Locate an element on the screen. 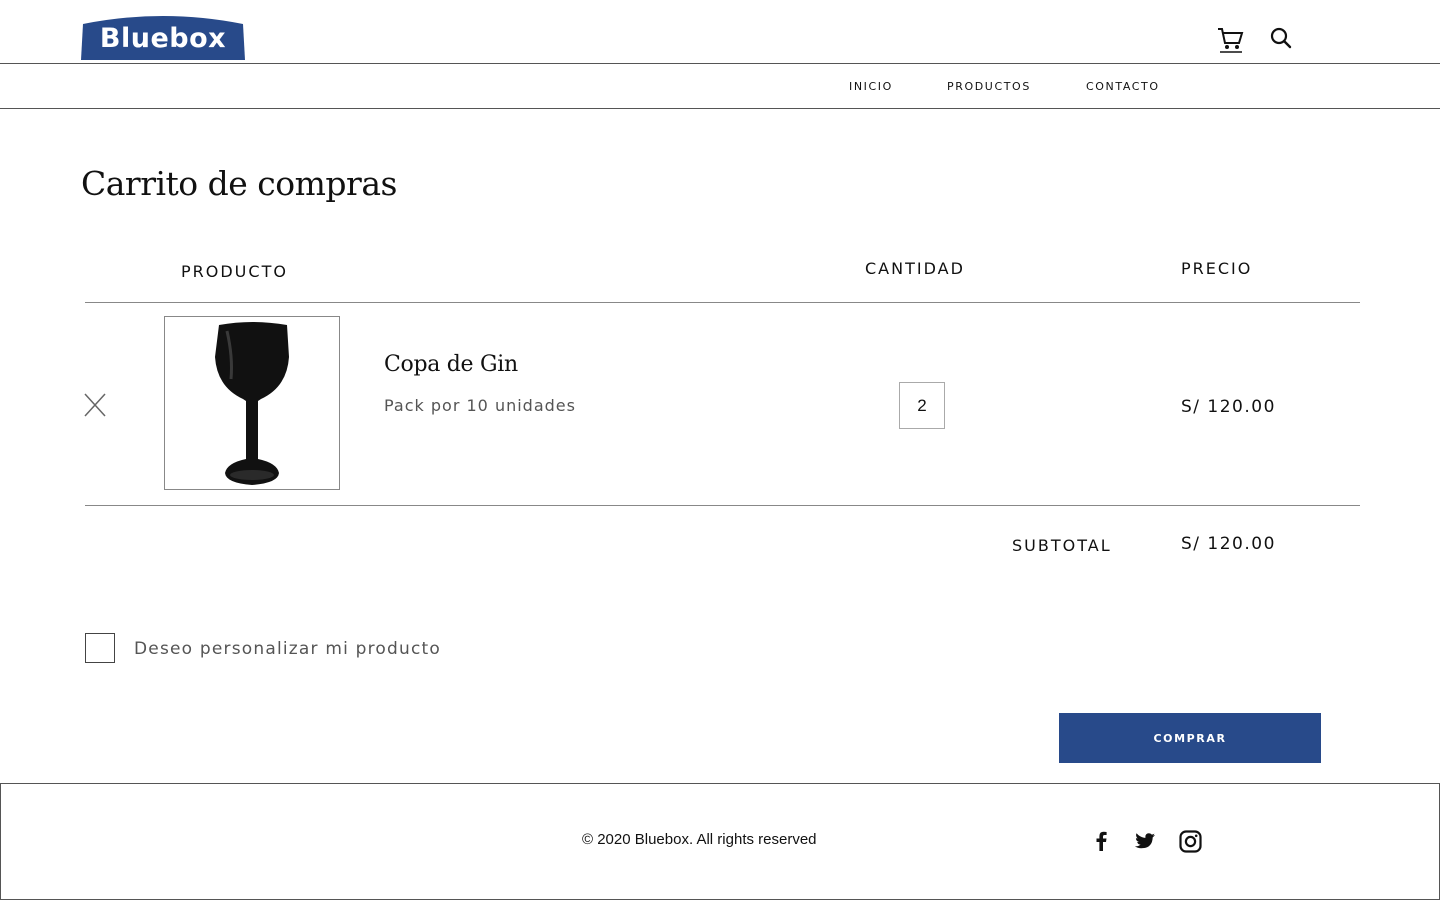 This screenshot has height=900, width=1440. buy-button: COMPRAR is located at coordinates (1190, 738).